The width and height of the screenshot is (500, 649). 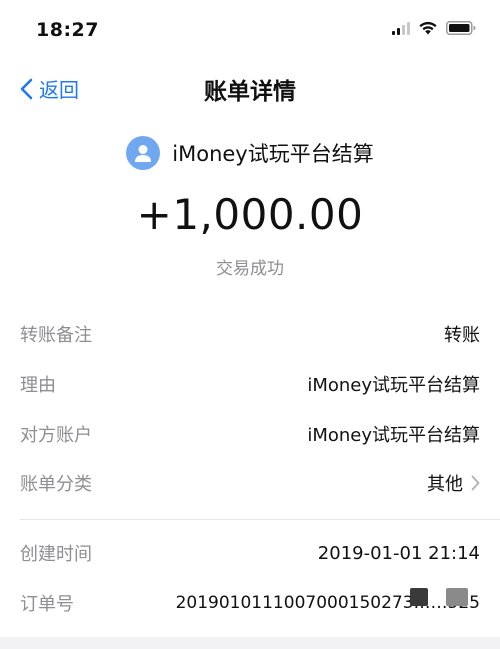 What do you see at coordinates (250, 269) in the screenshot?
I see `transaction-status: 交易成功` at bounding box center [250, 269].